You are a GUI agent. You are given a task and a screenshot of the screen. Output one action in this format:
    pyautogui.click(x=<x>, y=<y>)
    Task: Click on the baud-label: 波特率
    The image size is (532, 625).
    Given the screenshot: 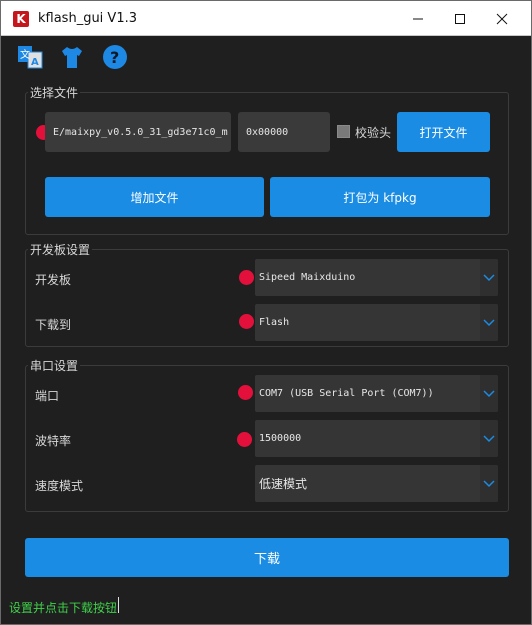 What is the action you would take?
    pyautogui.click(x=53, y=441)
    